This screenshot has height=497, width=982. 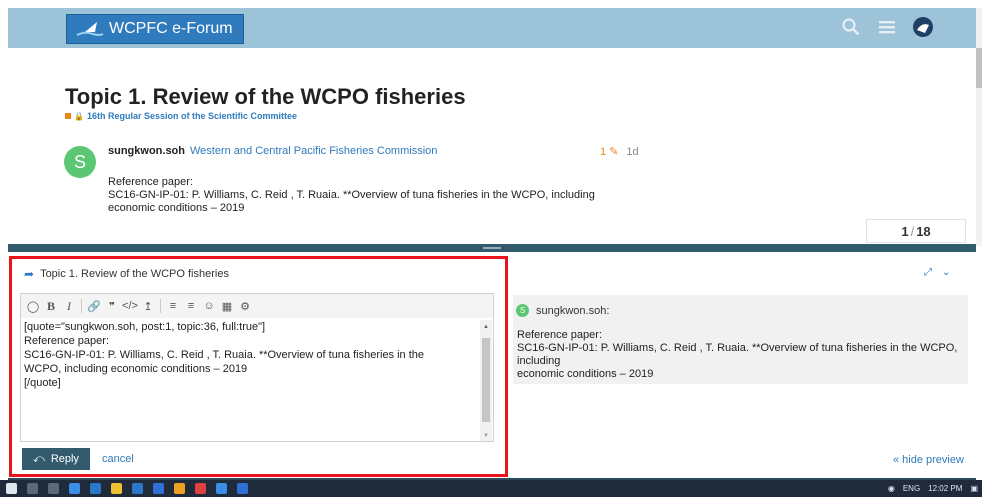 What do you see at coordinates (265, 97) in the screenshot?
I see `topic-title: Topic 1. Review of the WCPO fisheries` at bounding box center [265, 97].